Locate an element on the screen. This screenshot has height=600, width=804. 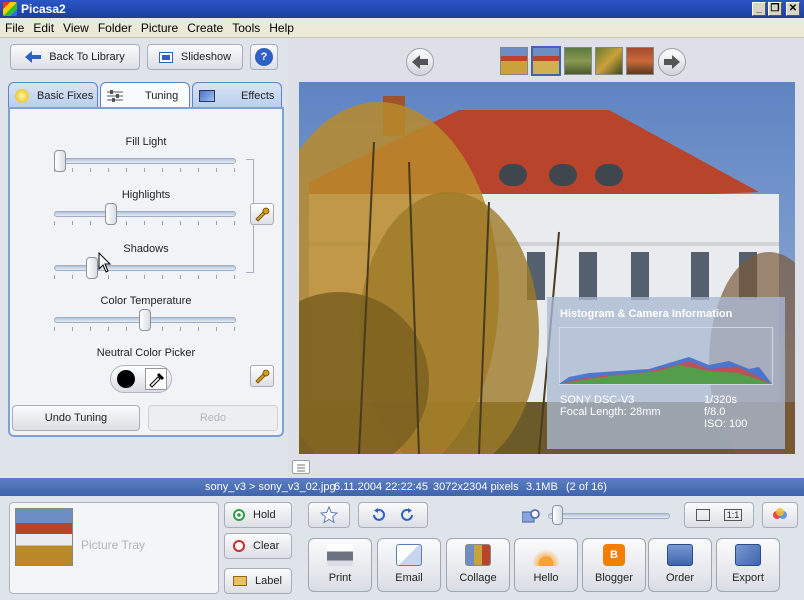
zoom-track is located at coordinates (609, 516).